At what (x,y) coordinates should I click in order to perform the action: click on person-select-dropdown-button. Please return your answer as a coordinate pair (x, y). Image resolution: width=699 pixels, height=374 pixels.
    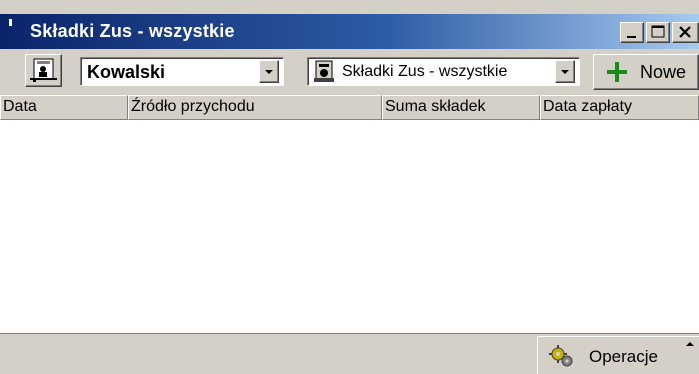
    Looking at the image, I should click on (269, 71).